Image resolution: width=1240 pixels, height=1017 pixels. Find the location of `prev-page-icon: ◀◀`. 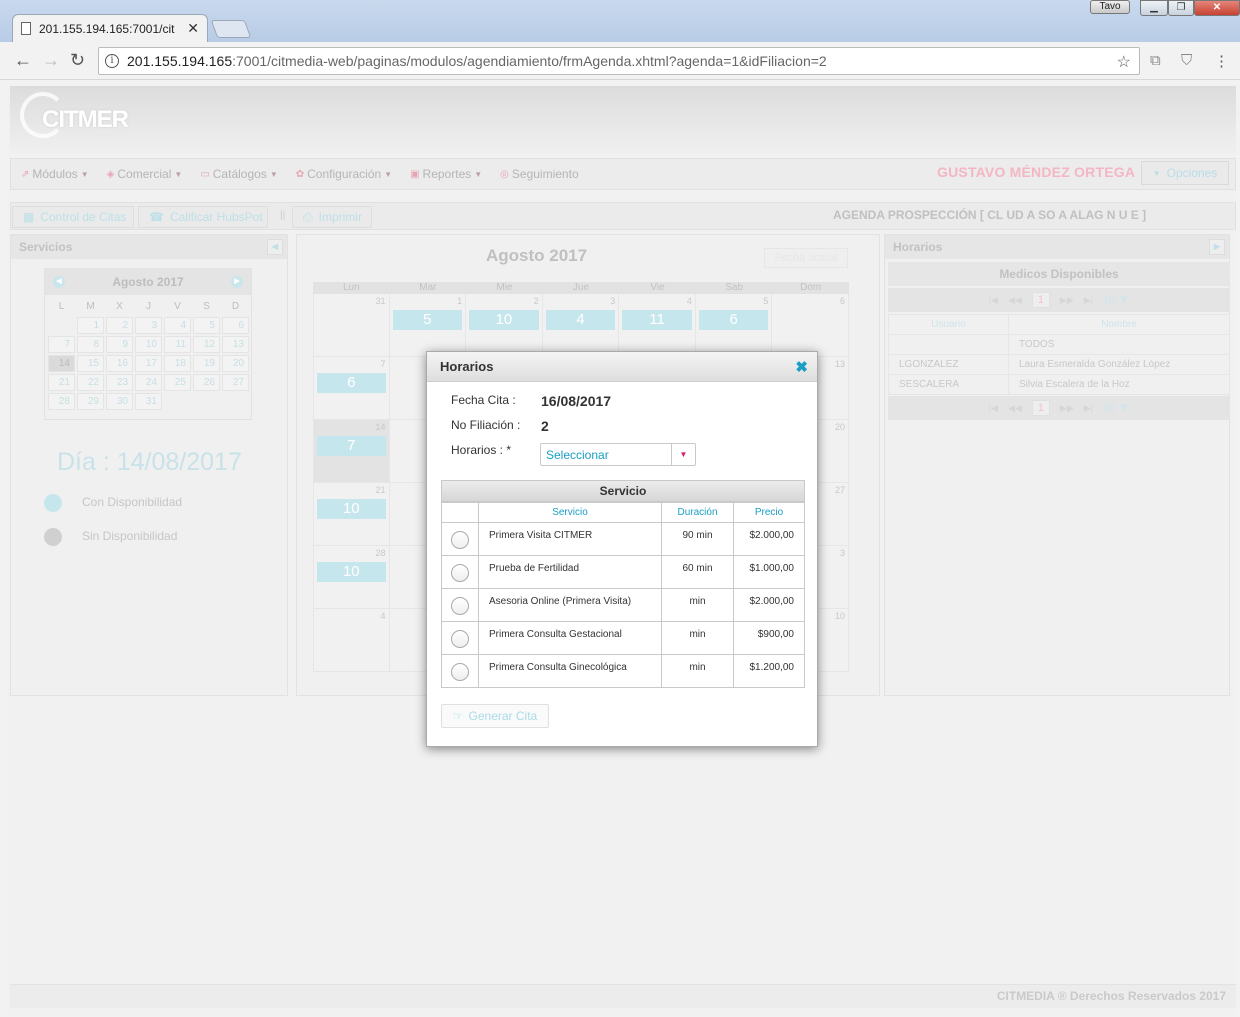

prev-page-icon: ◀◀ is located at coordinates (1015, 408).